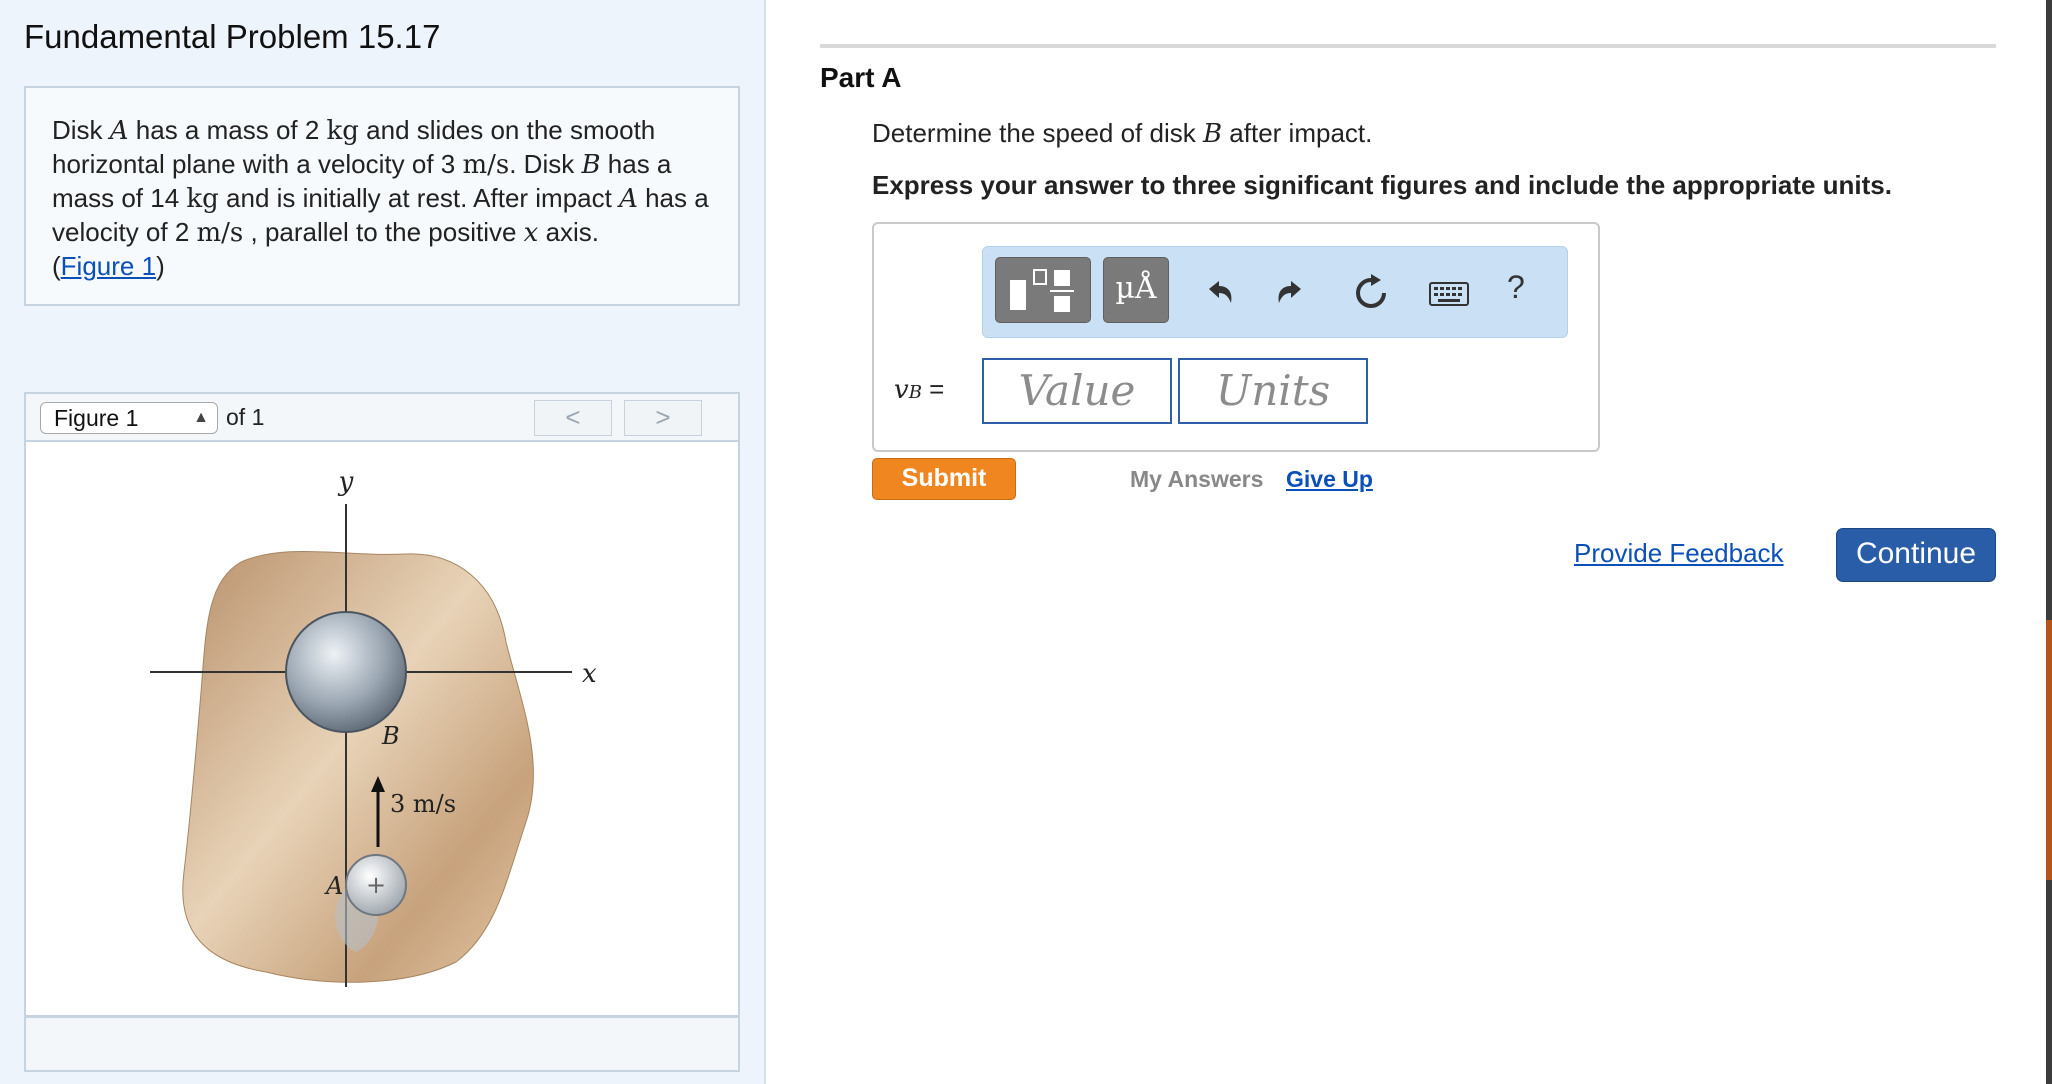 This screenshot has width=2052, height=1084. I want to click on problem-text: and is initially at rest. After impact, so click(419, 198).